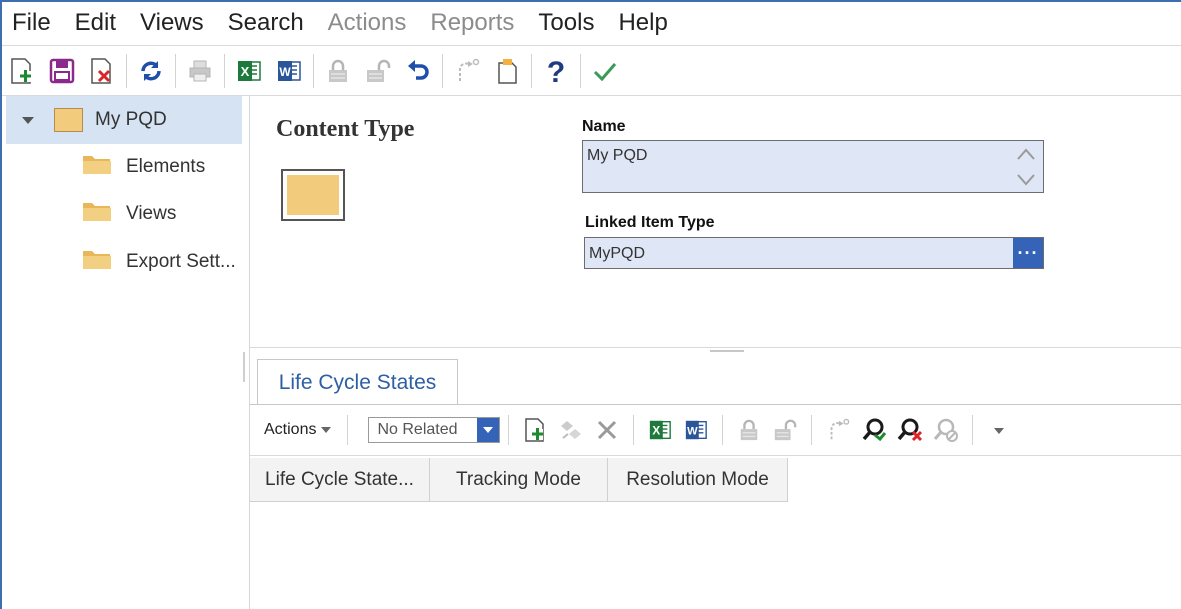 This screenshot has width=1181, height=609. What do you see at coordinates (200, 71) in the screenshot?
I see `print-icon` at bounding box center [200, 71].